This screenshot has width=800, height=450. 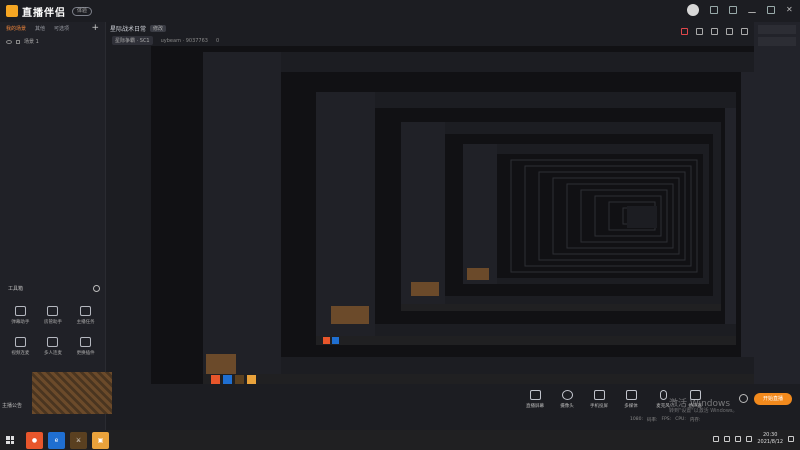 What do you see at coordinates (699, 31) in the screenshot?
I see `copy-icon` at bounding box center [699, 31].